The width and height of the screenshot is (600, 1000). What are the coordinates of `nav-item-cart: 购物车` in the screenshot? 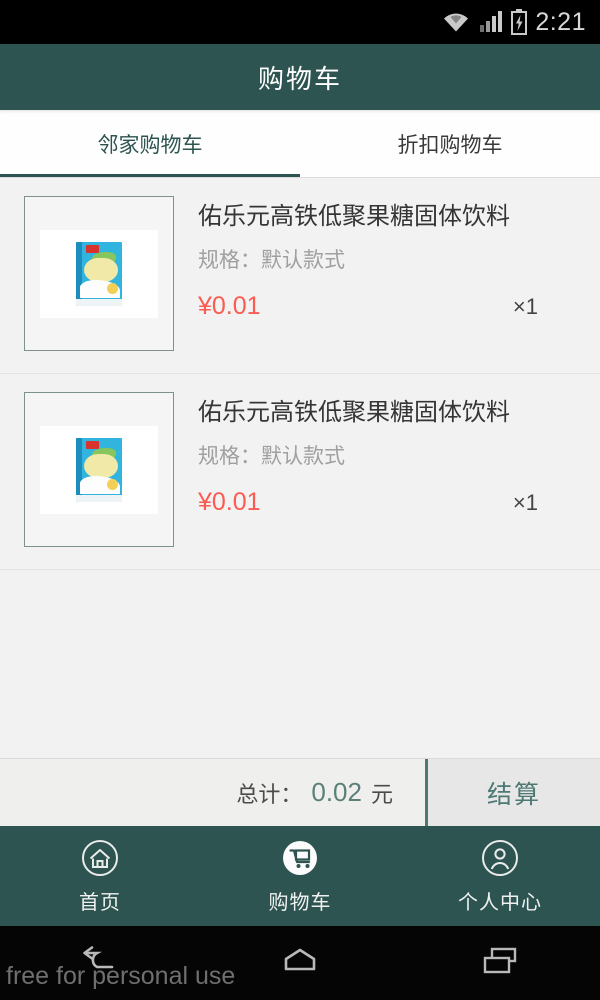 It's located at (300, 876).